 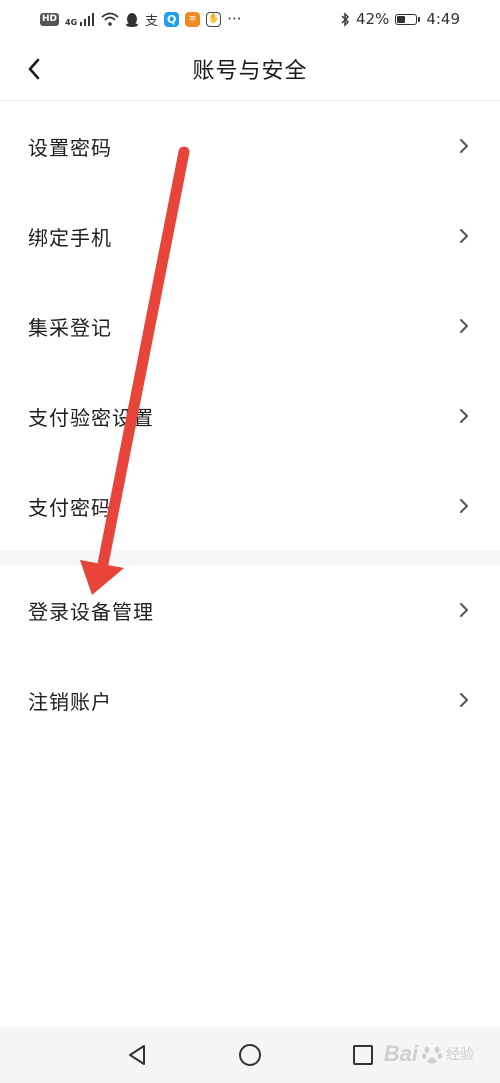 I want to click on watermark-text: 经验, so click(x=460, y=1054).